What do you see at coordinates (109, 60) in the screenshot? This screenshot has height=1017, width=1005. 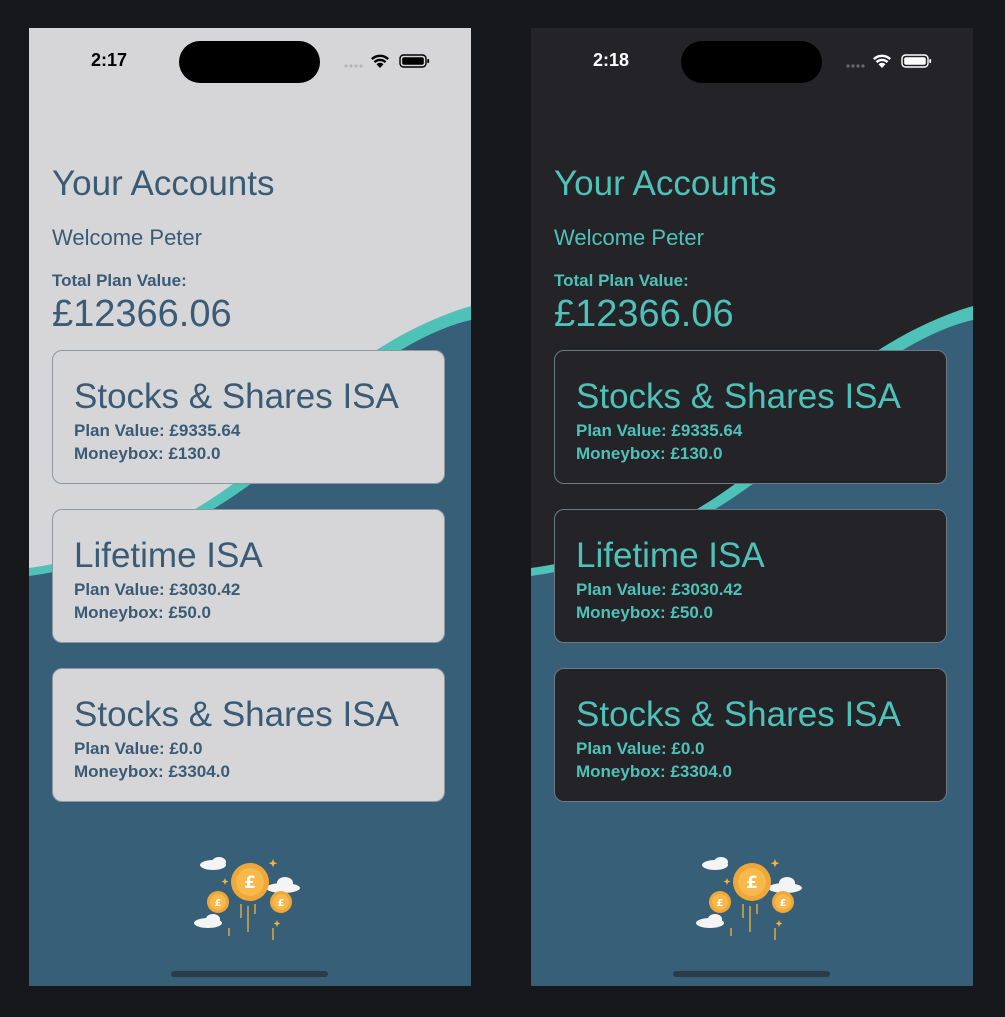 I see `status-bar-time: 2:17` at bounding box center [109, 60].